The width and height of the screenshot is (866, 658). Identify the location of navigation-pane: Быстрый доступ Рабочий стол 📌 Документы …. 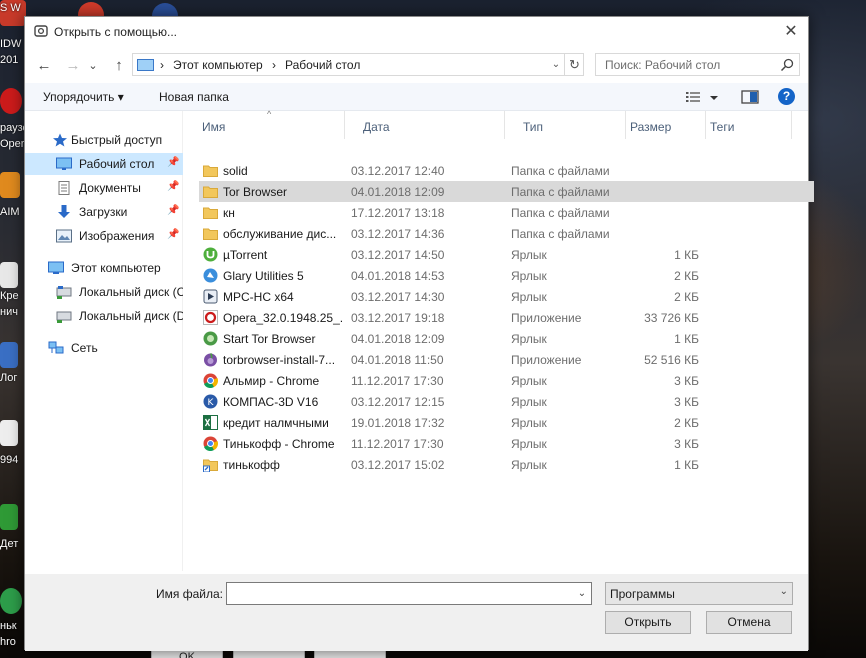
(104, 341).